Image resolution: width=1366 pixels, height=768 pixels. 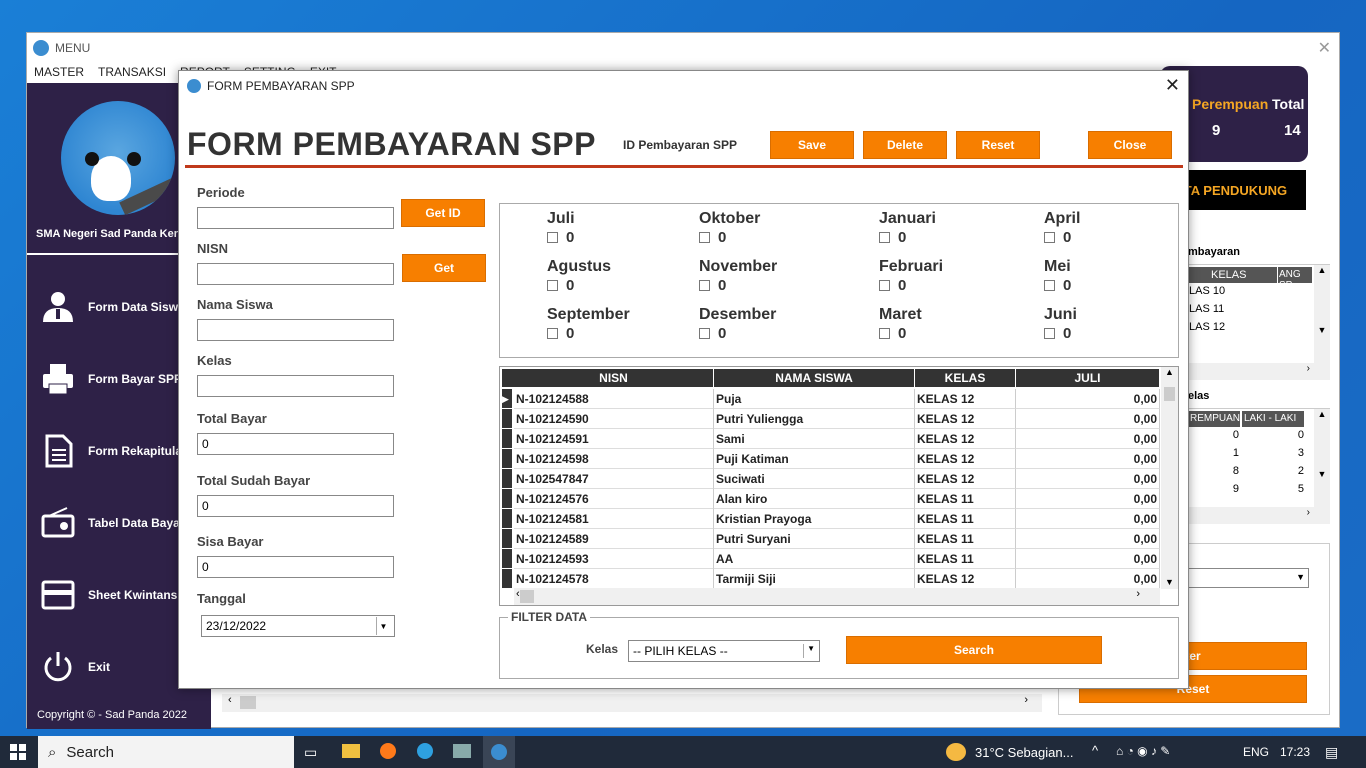 I want to click on nisn-input, so click(x=295, y=274).